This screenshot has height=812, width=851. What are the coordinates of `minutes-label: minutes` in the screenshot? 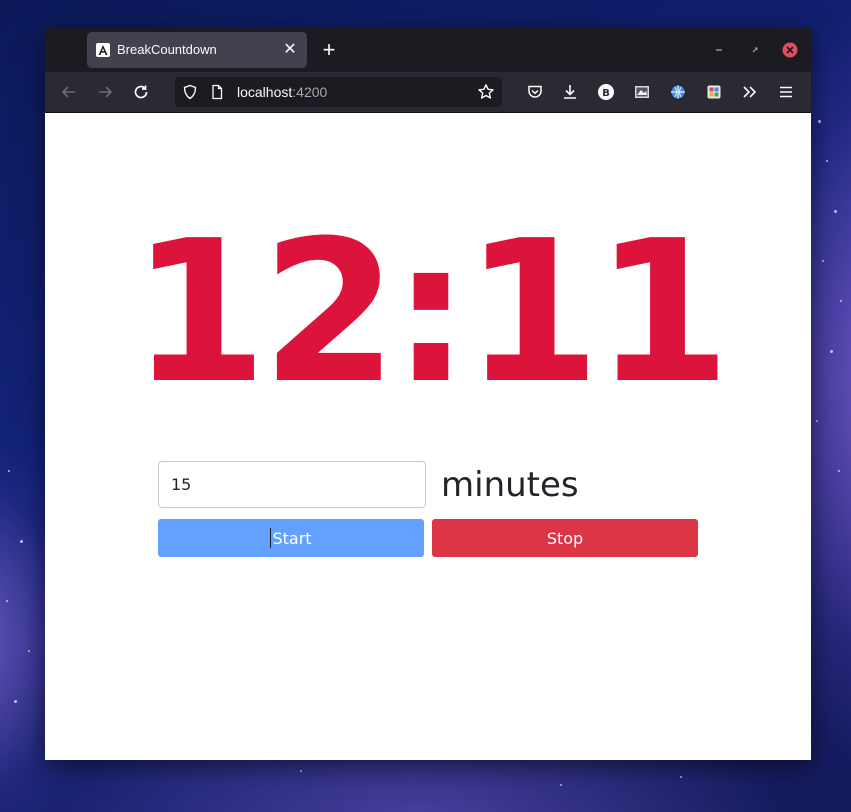 It's located at (510, 485).